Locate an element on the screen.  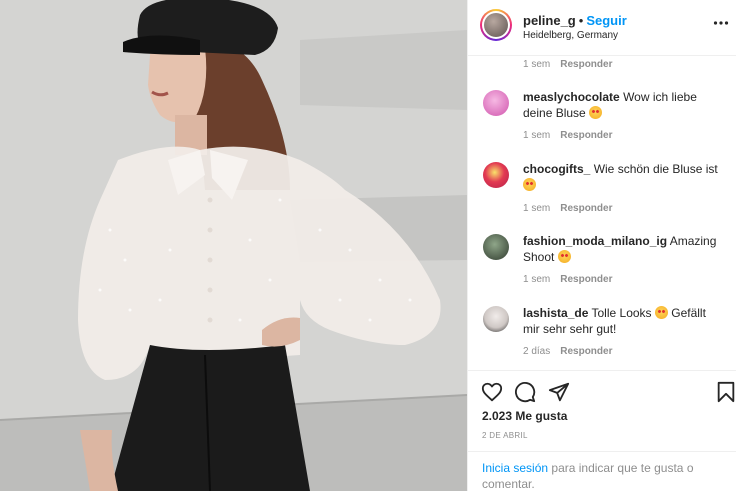
comment-username: lashista_de is located at coordinates (555, 313).